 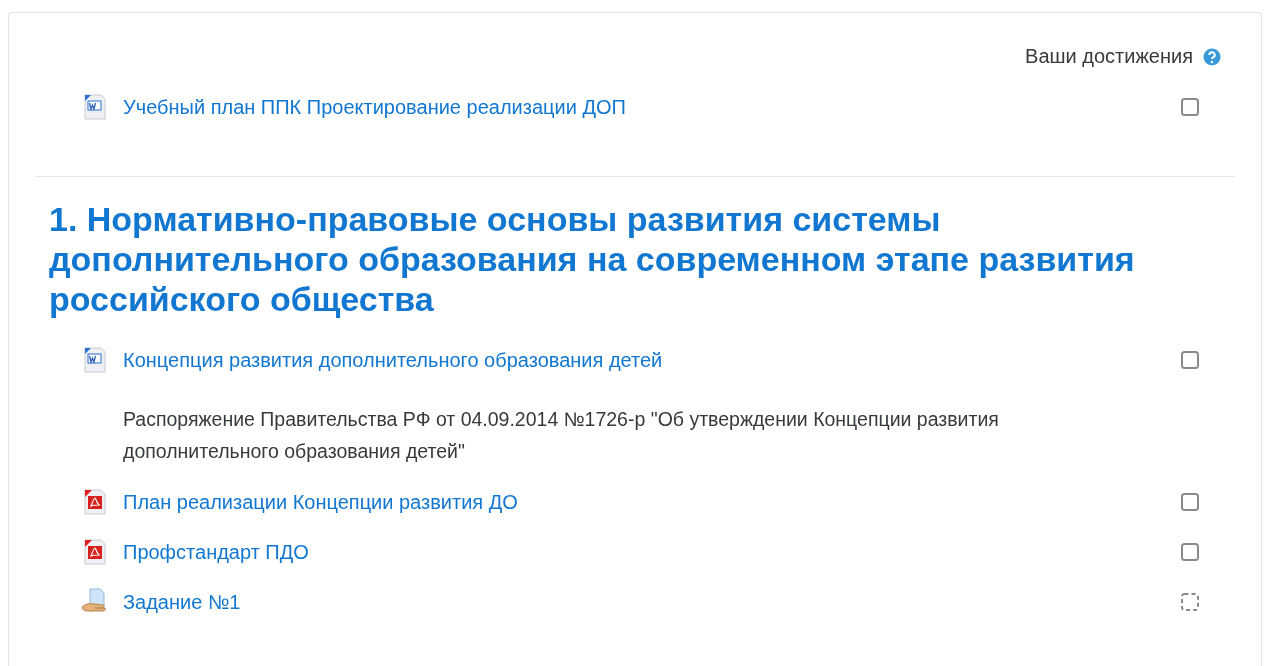 What do you see at coordinates (1212, 56) in the screenshot?
I see `help-icon` at bounding box center [1212, 56].